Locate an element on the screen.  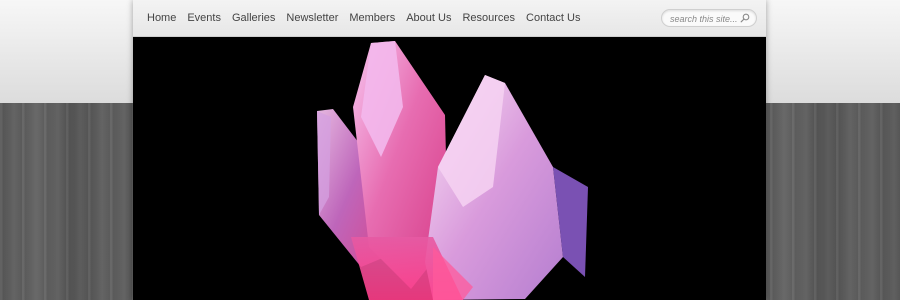
search-input is located at coordinates (705, 18).